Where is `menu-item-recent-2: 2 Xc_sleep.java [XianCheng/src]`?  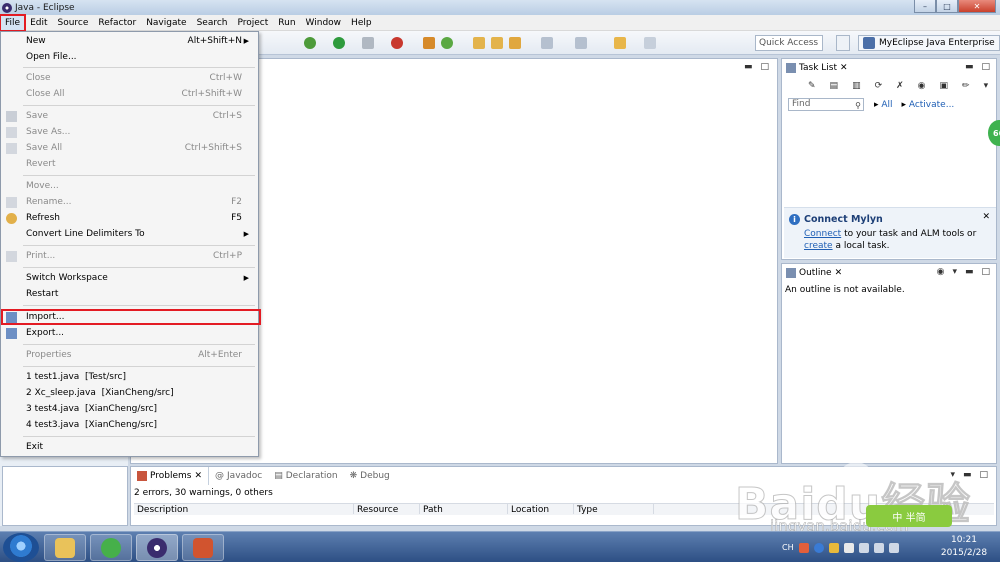
menu-item-recent-2: 2 Xc_sleep.java [XianCheng/src] is located at coordinates (129, 393).